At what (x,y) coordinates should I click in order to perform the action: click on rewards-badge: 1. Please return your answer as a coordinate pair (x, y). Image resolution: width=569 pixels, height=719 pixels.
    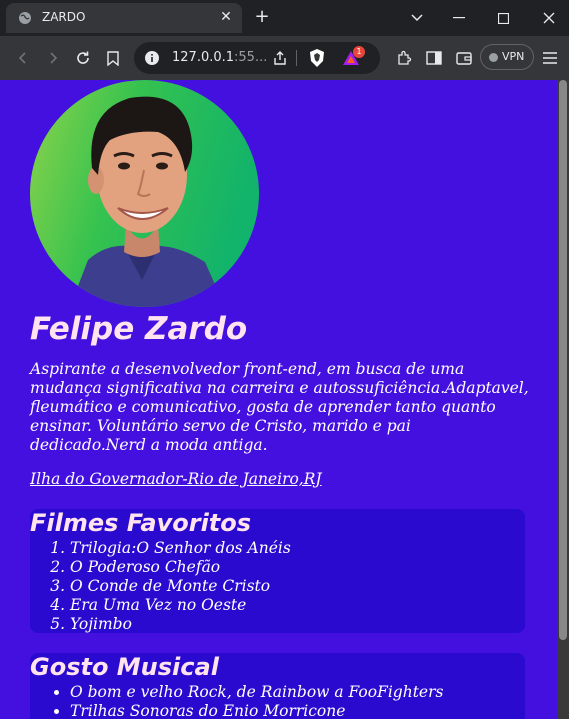
    Looking at the image, I should click on (359, 52).